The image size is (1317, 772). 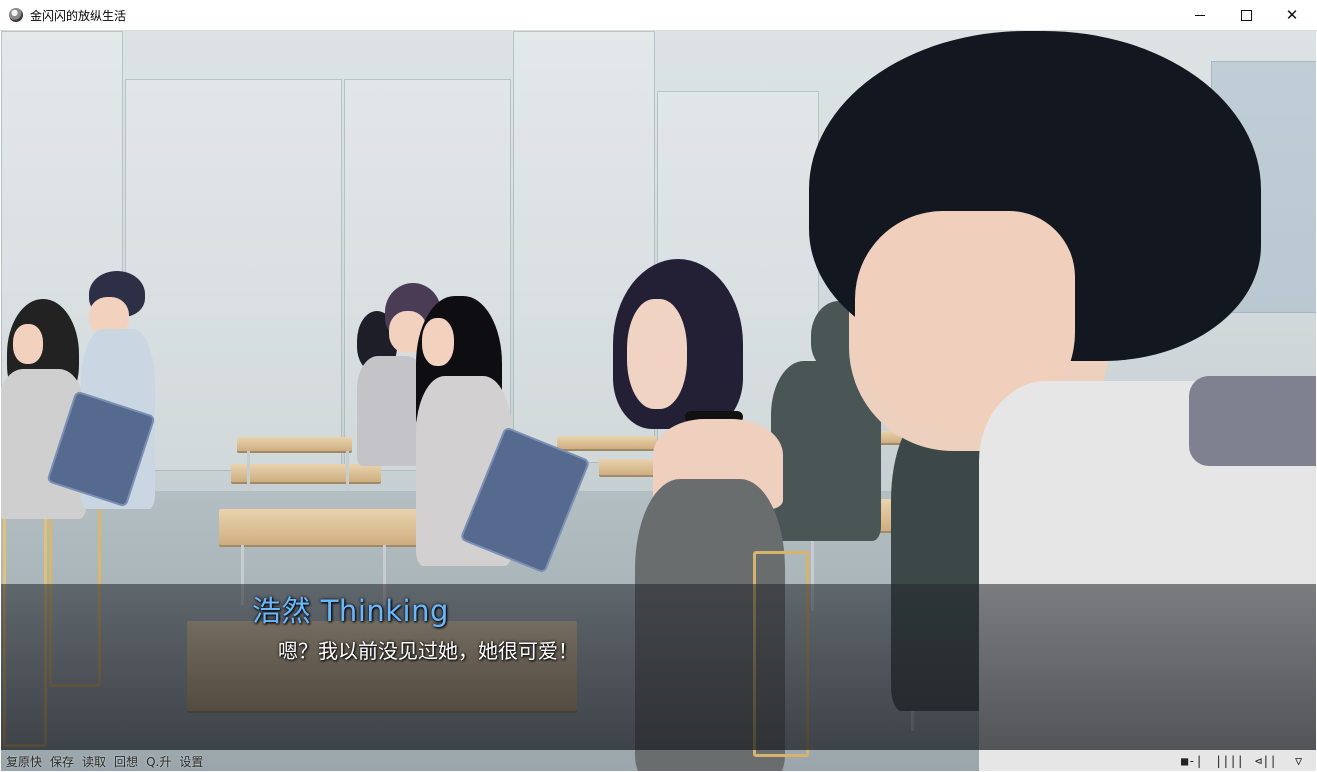 I want to click on audio-icon: ⊲||, so click(x=1266, y=761).